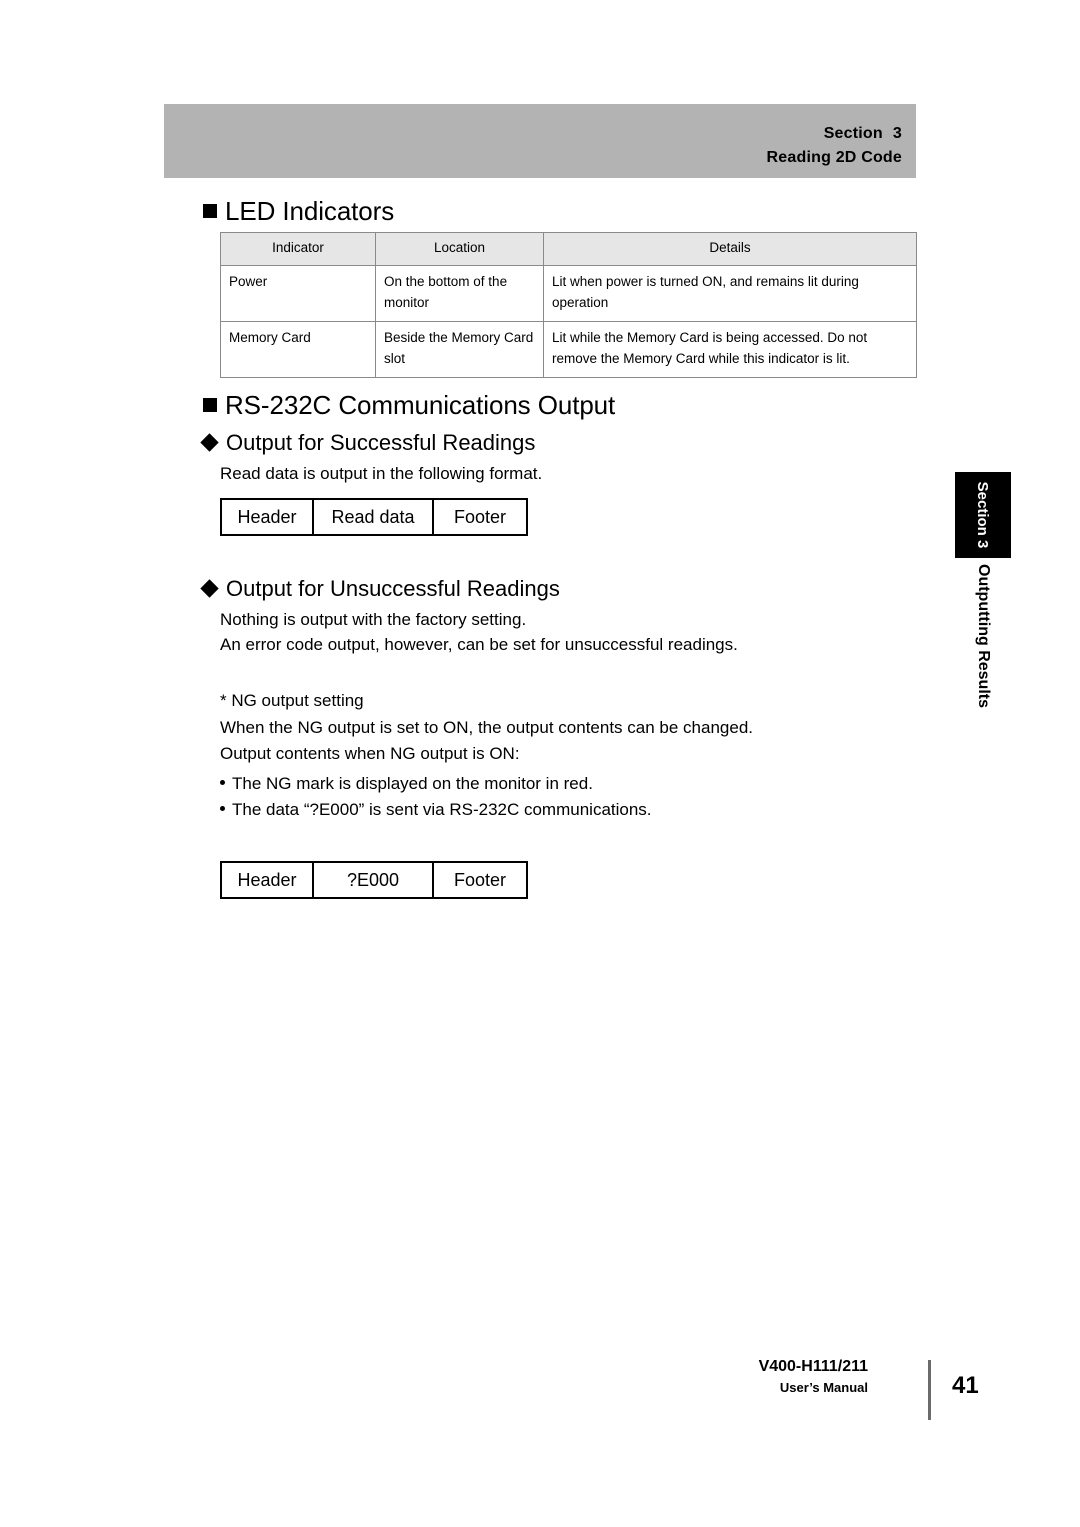  I want to click on heading-led-indicators: LED Indicators, so click(298, 211).